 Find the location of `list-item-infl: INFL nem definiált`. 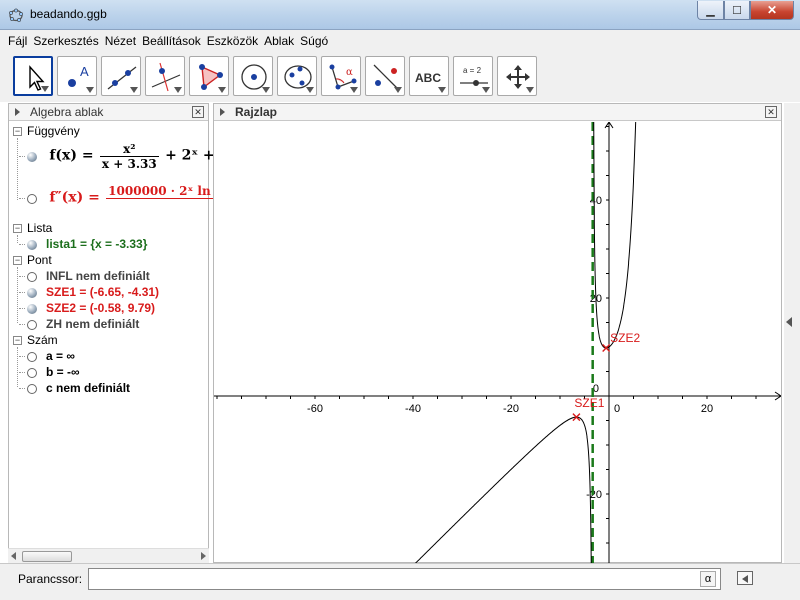

list-item-infl: INFL nem definiált is located at coordinates (84, 276).